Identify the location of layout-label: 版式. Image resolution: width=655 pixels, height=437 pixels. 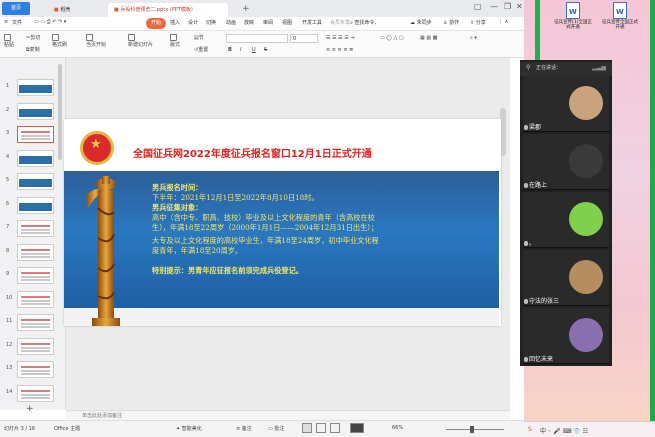
(175, 45).